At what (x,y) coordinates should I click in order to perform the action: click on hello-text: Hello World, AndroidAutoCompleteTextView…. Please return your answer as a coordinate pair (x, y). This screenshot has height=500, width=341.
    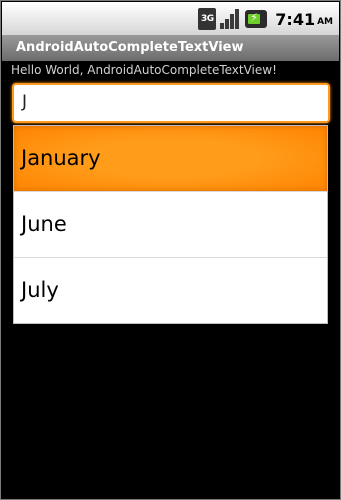
    Looking at the image, I should click on (144, 70).